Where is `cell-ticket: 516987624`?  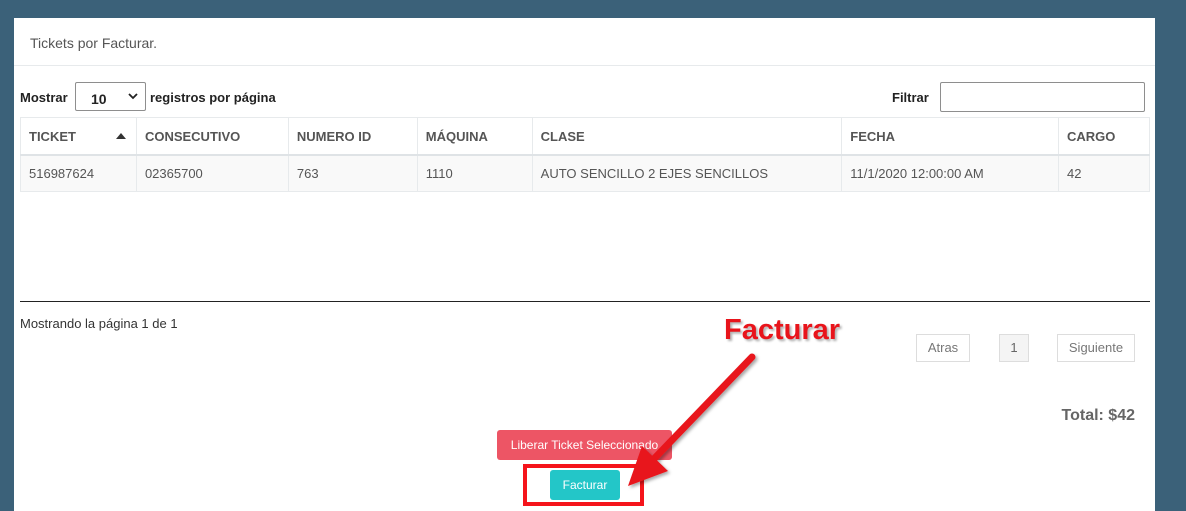
cell-ticket: 516987624 is located at coordinates (78, 173).